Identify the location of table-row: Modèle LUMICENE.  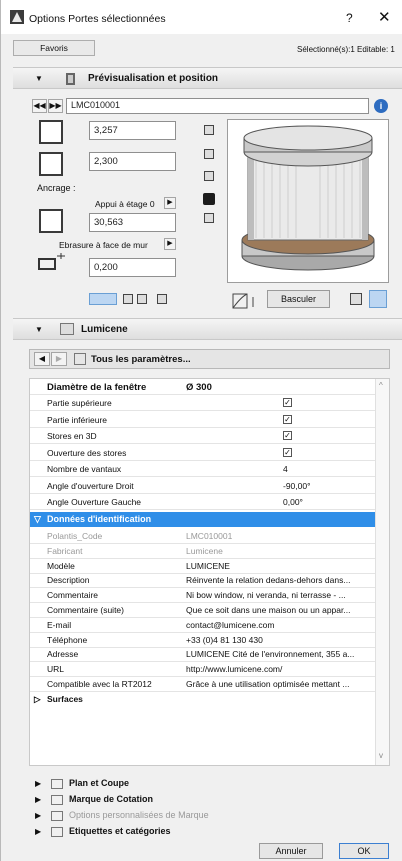
(202, 566).